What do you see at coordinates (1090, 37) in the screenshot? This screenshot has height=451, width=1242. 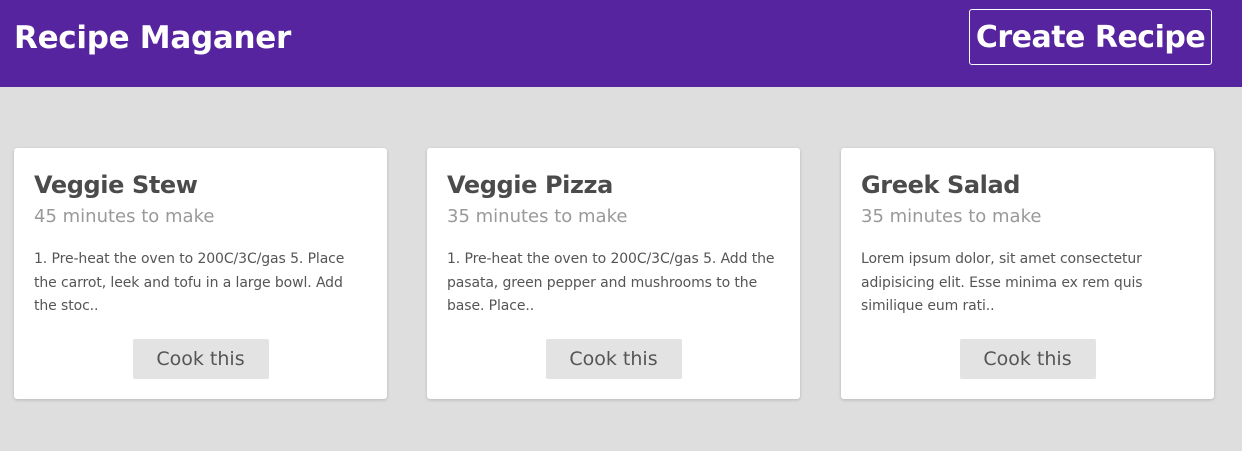 I see `create-recipe-button: Create Recipe` at bounding box center [1090, 37].